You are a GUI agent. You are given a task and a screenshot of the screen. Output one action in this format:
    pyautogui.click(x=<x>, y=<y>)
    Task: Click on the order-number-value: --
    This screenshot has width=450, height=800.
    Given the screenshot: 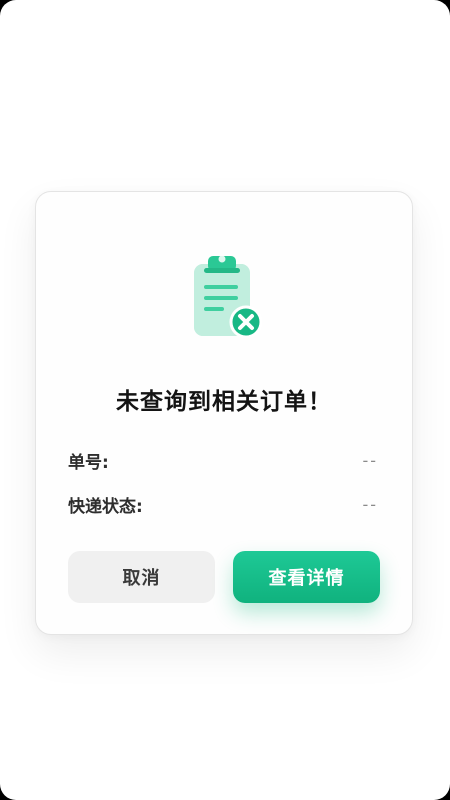 What is the action you would take?
    pyautogui.click(x=370, y=460)
    